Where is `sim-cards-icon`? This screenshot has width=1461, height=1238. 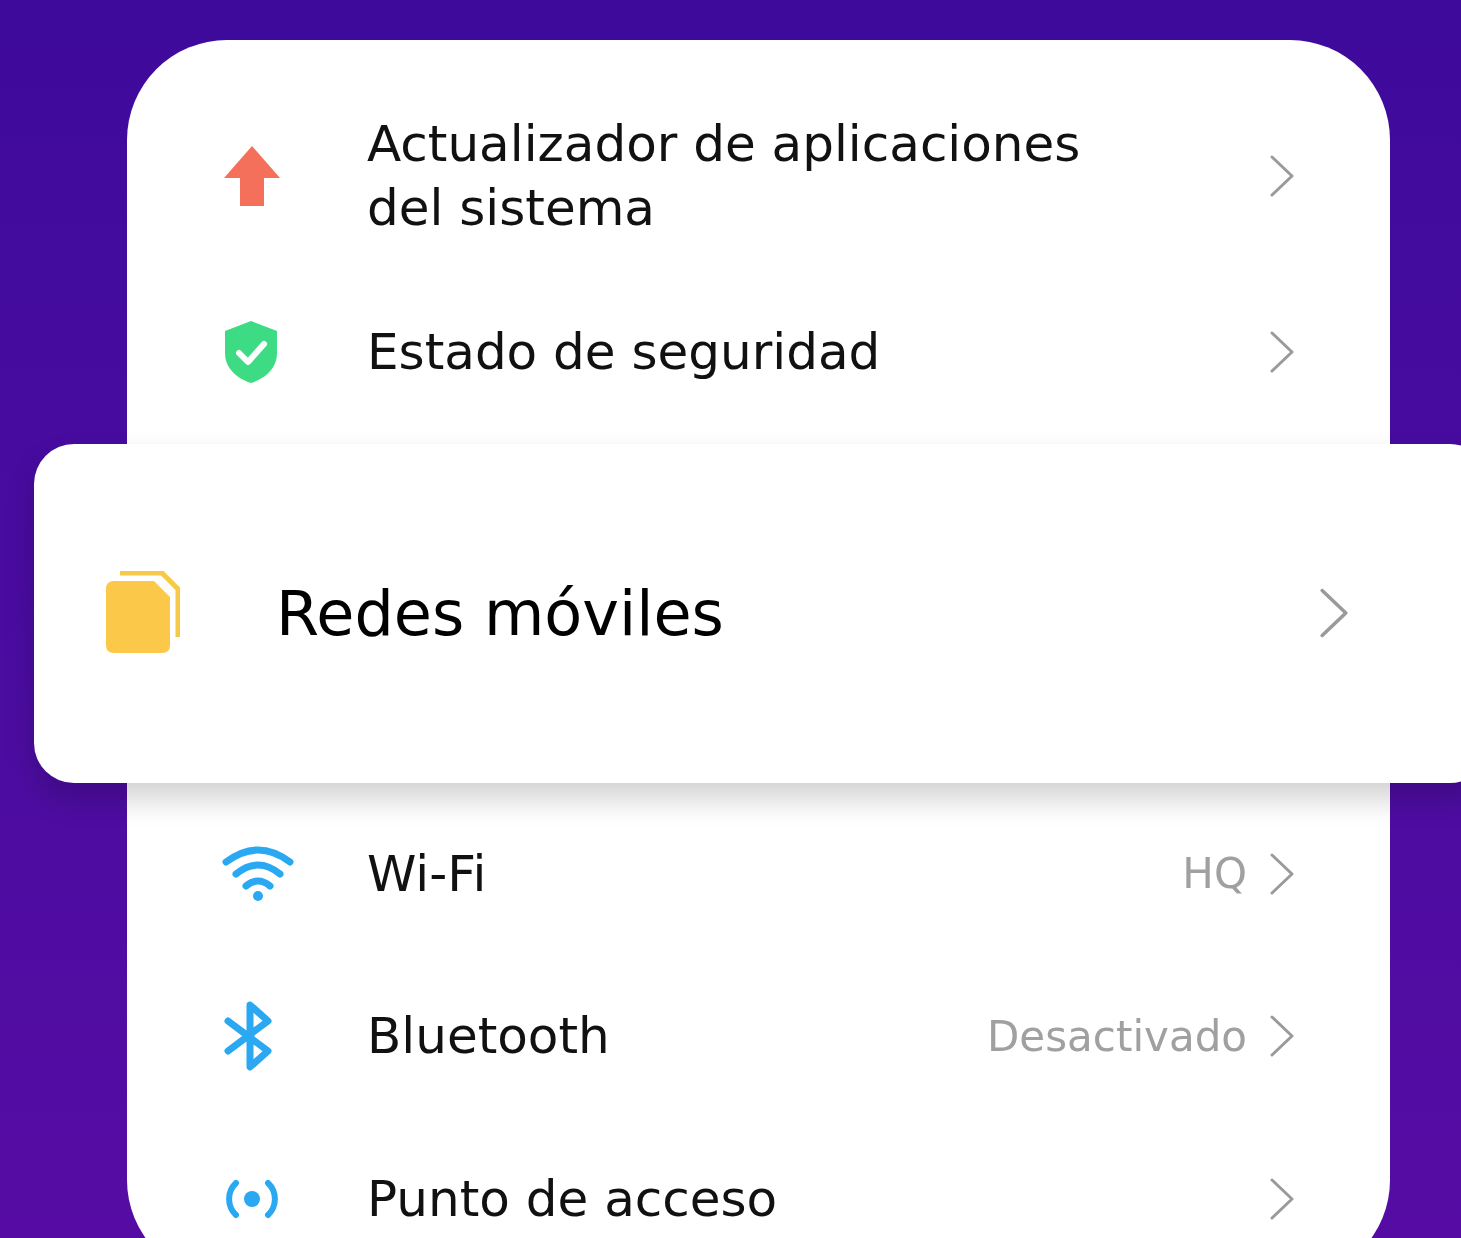 sim-cards-icon is located at coordinates (143, 613).